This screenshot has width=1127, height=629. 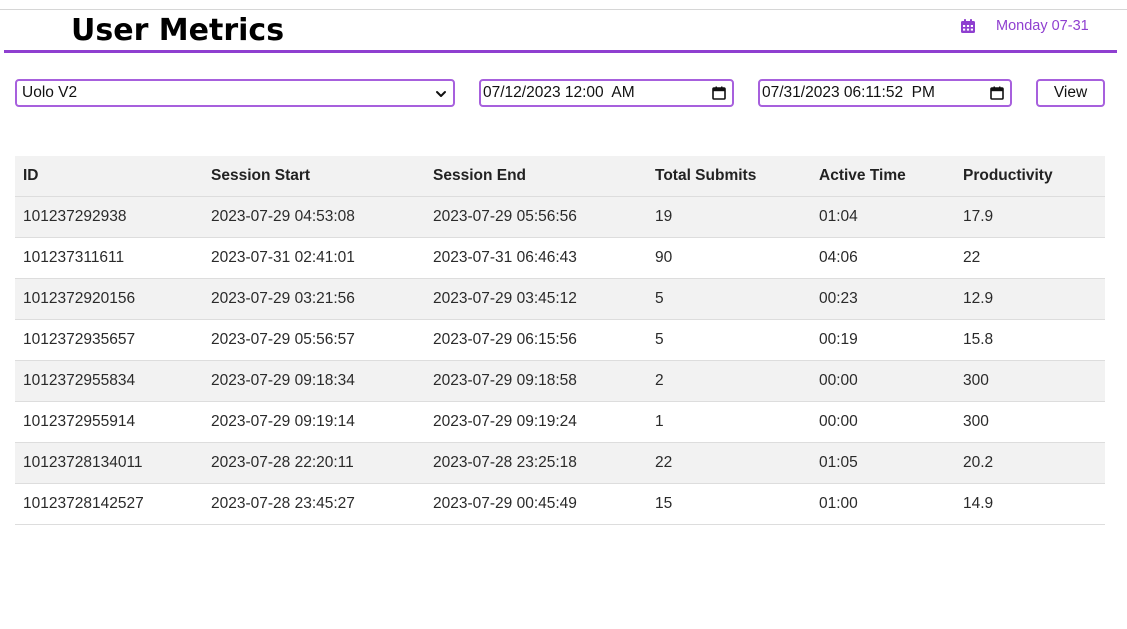 What do you see at coordinates (729, 381) in the screenshot?
I see `cell-total-submits: 2` at bounding box center [729, 381].